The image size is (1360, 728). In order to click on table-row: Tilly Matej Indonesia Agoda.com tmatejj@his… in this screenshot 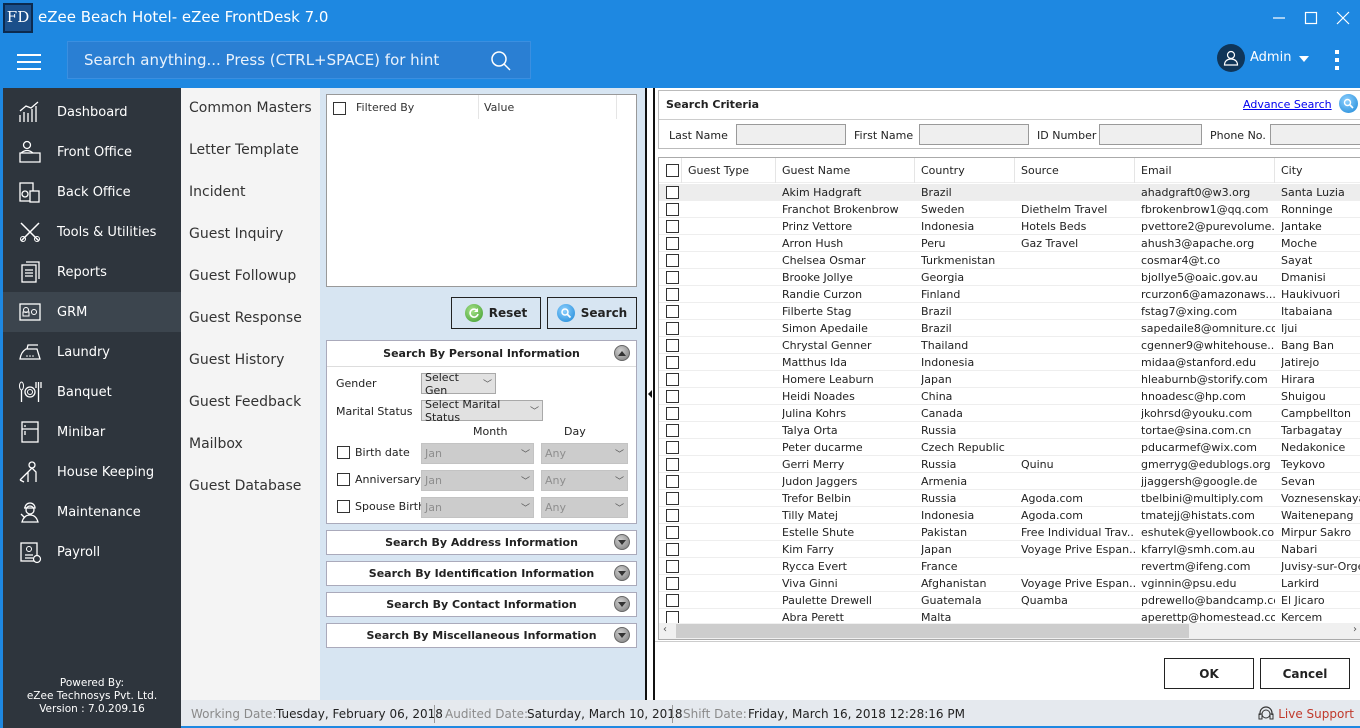, I will do `click(1009, 515)`.